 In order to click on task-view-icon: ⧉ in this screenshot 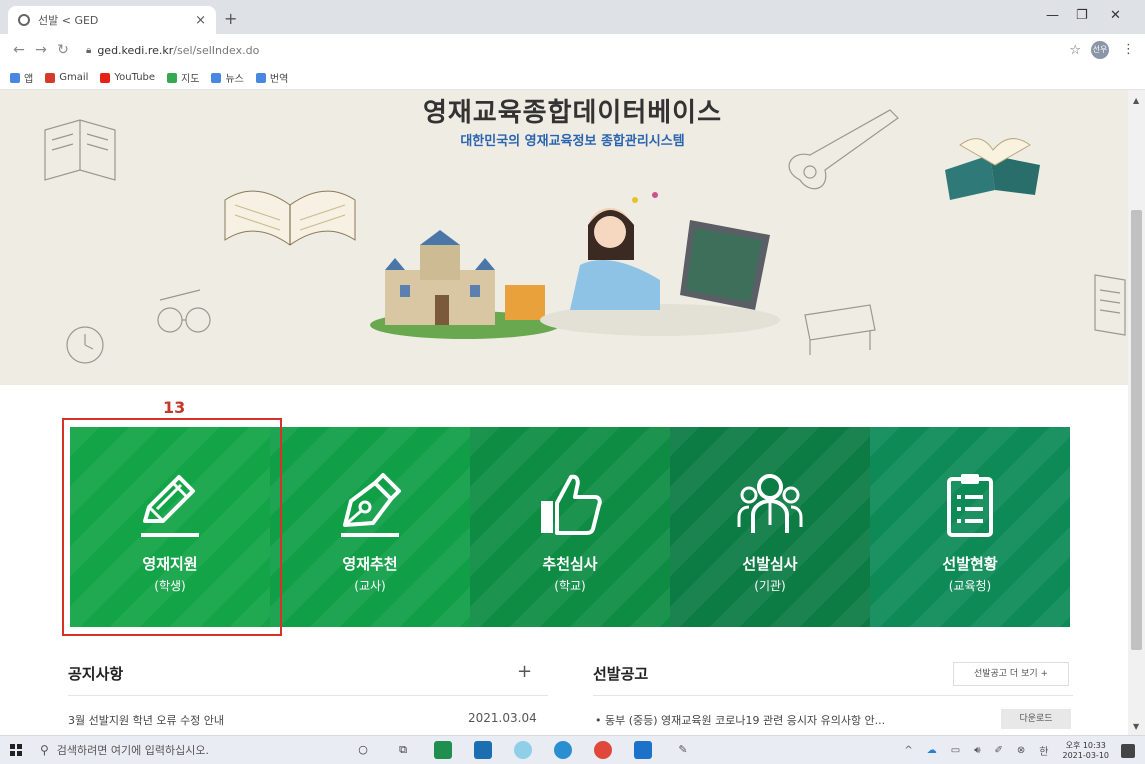, I will do `click(403, 750)`.